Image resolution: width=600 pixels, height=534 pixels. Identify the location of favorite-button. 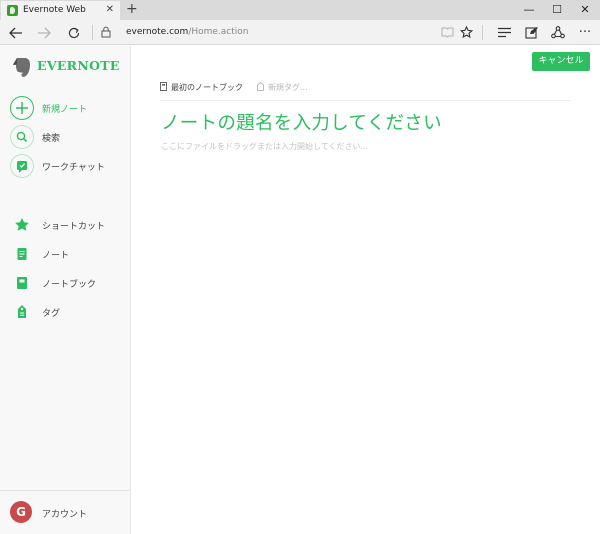
(466, 32).